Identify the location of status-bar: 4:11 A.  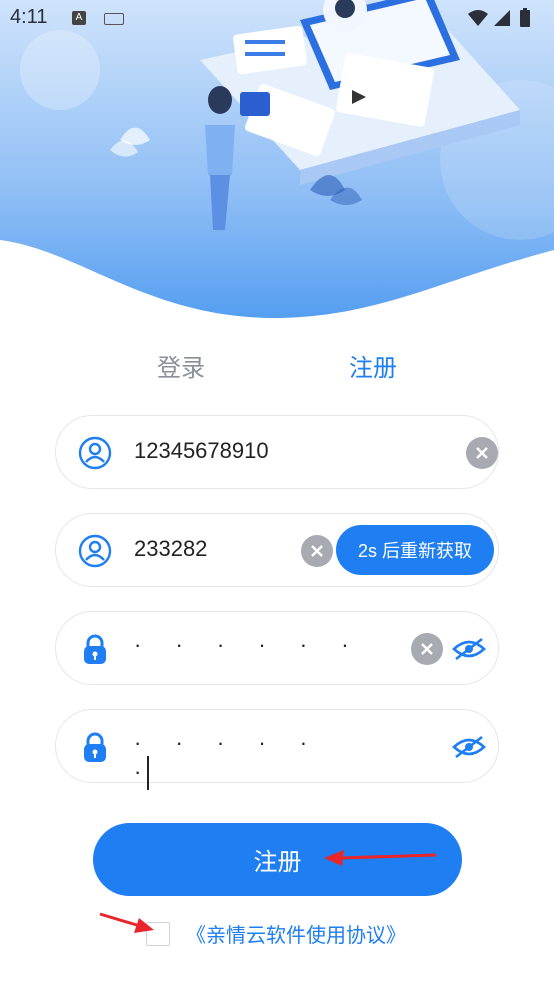
(277, 19).